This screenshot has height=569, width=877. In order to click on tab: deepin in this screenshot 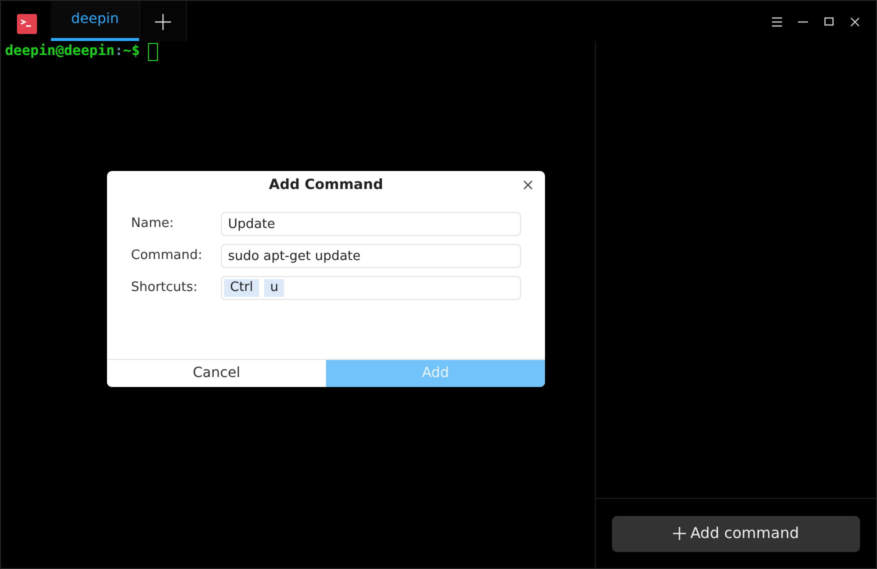, I will do `click(95, 21)`.